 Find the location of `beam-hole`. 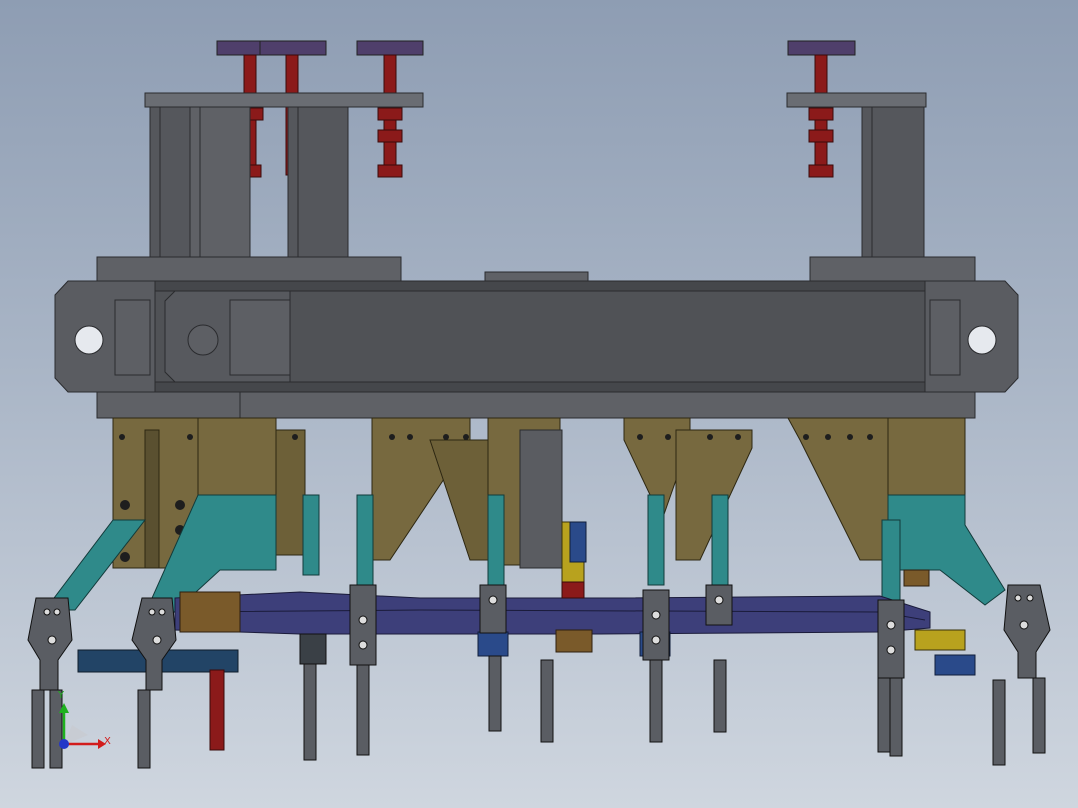

beam-hole is located at coordinates (203, 340).